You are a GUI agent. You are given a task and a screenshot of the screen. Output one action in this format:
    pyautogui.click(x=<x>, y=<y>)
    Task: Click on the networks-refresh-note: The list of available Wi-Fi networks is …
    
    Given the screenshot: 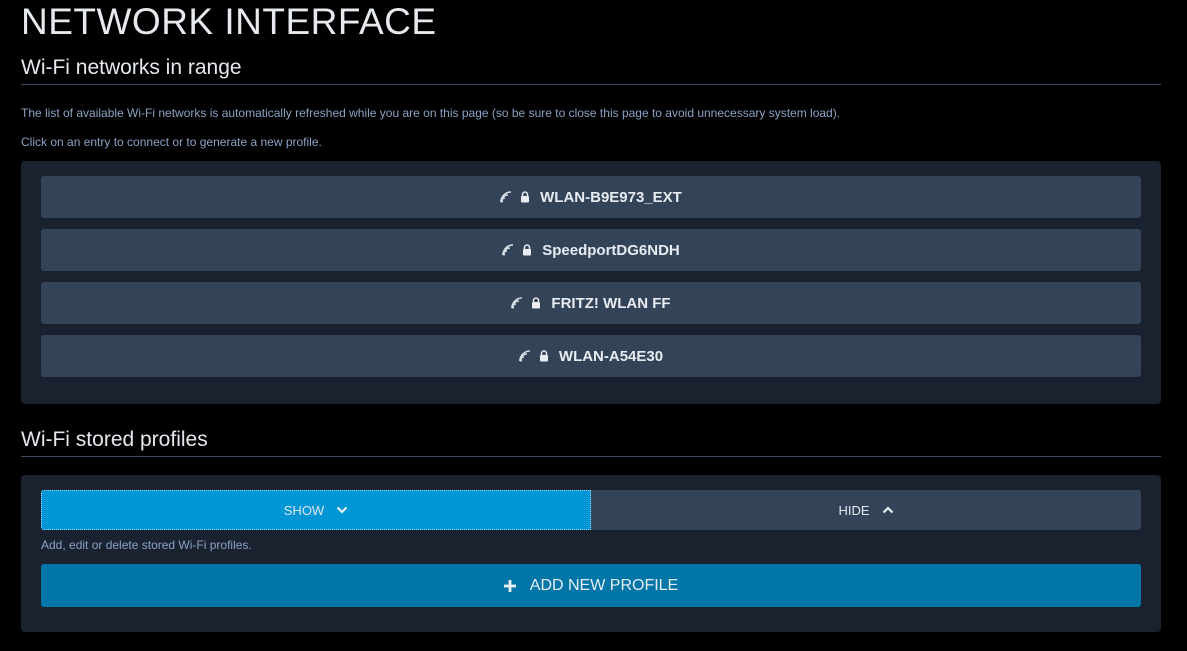 What is the action you would take?
    pyautogui.click(x=431, y=113)
    